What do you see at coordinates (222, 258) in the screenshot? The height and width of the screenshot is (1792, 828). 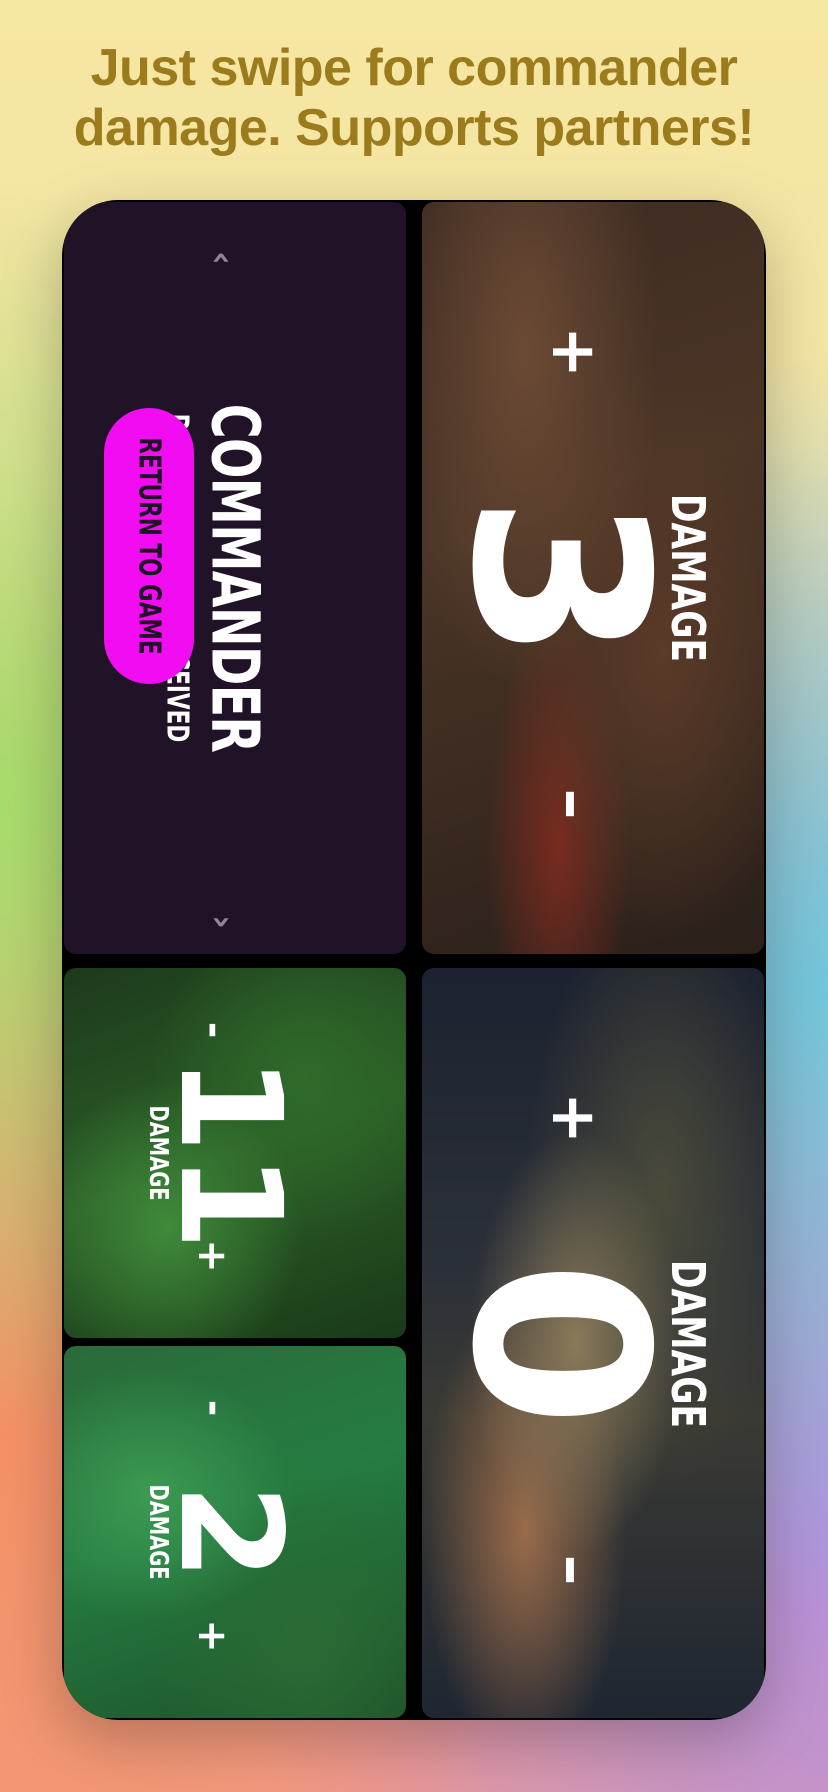 I see `chevron-up-icon: ‹` at bounding box center [222, 258].